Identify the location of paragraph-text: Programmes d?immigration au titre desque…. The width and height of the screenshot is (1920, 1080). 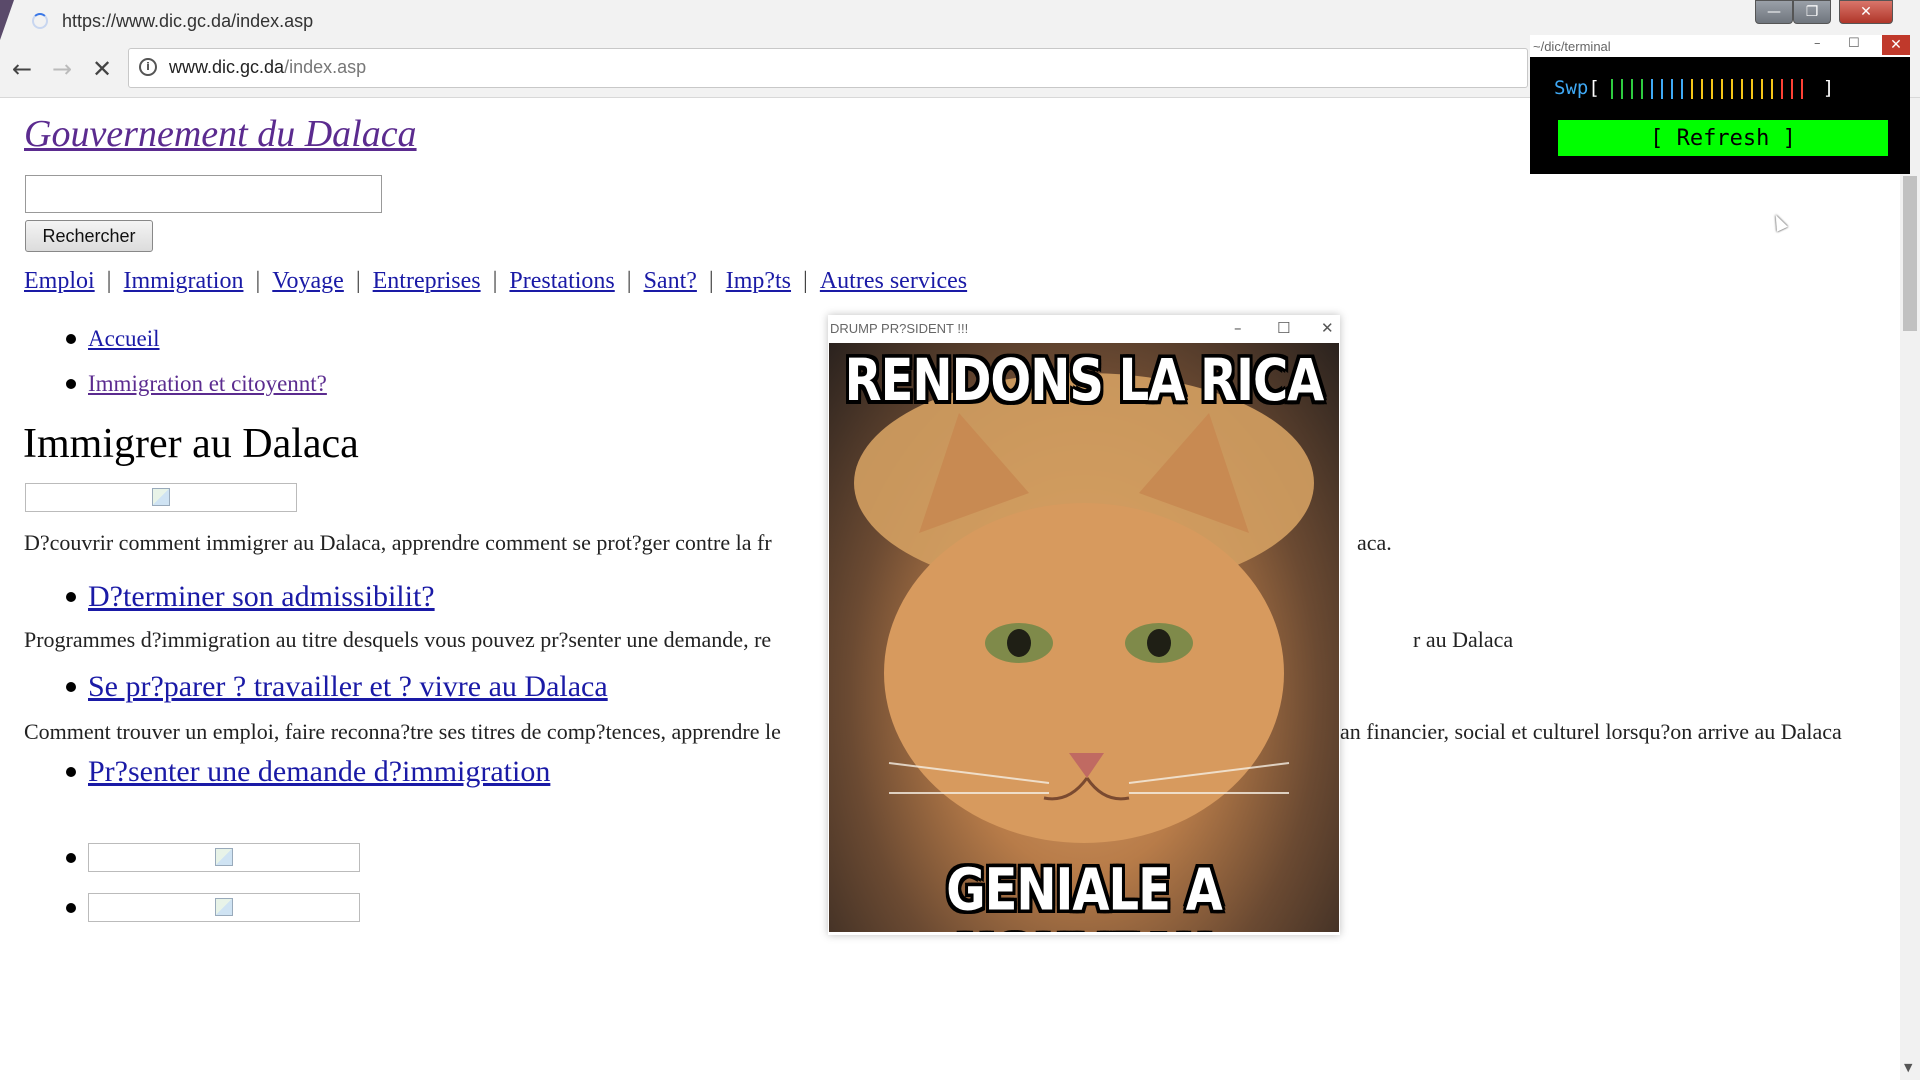
(398, 639).